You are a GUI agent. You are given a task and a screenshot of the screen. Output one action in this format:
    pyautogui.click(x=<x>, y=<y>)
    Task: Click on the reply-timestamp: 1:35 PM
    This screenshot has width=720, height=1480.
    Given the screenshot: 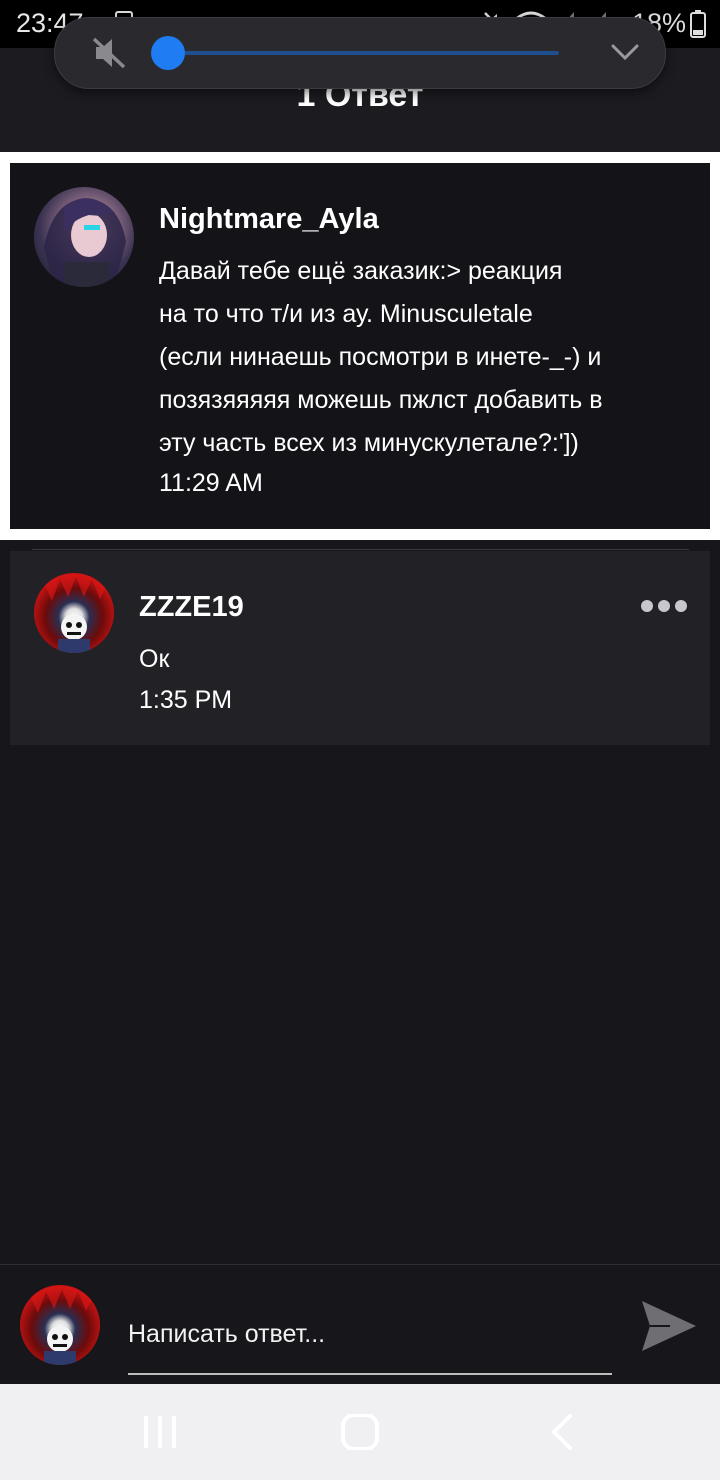 What is the action you would take?
    pyautogui.click(x=186, y=700)
    